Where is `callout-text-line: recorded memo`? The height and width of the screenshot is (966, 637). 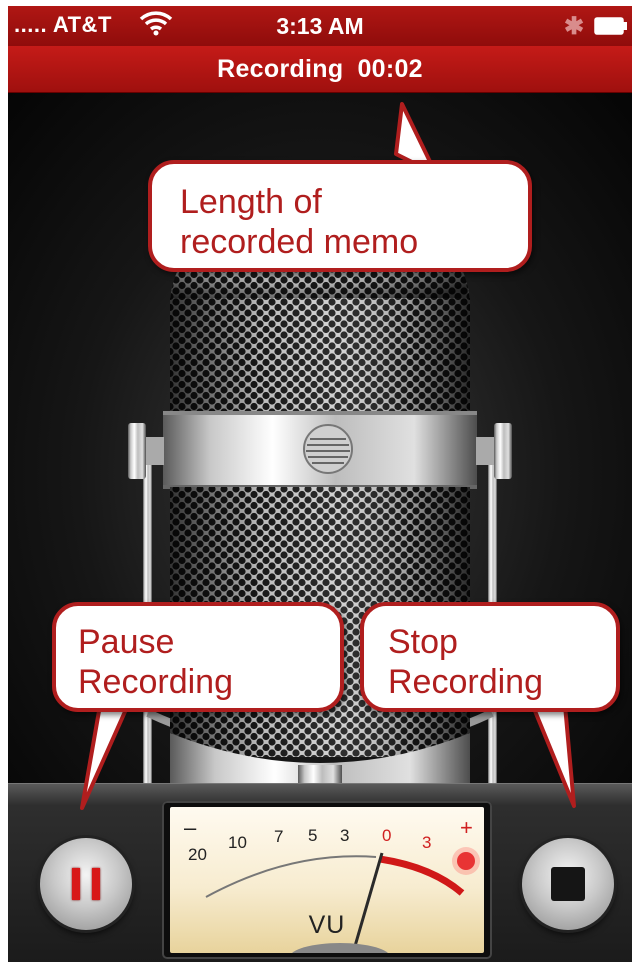 callout-text-line: recorded memo is located at coordinates (299, 242).